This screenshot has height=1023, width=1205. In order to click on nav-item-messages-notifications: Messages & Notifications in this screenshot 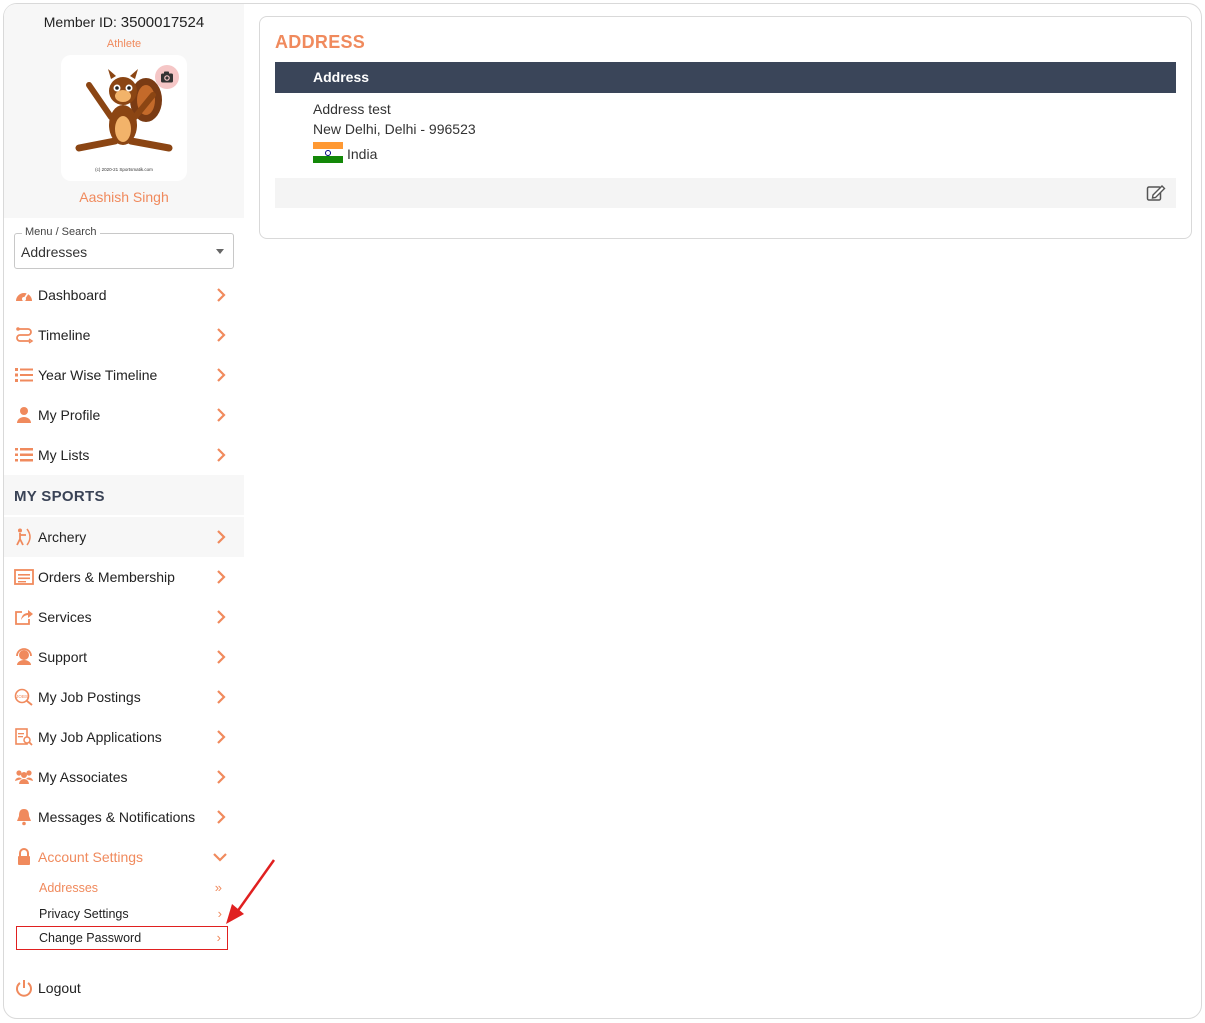, I will do `click(124, 817)`.